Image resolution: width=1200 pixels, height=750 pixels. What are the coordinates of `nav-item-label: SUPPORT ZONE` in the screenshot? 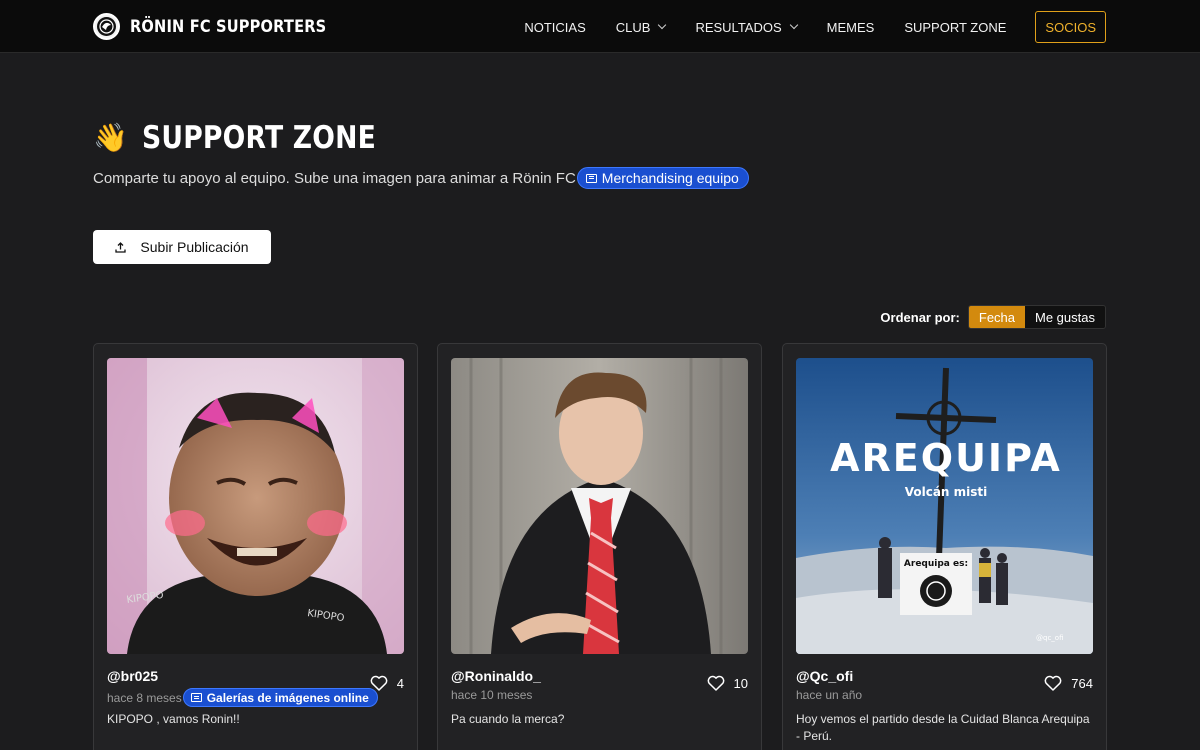 It's located at (955, 27).